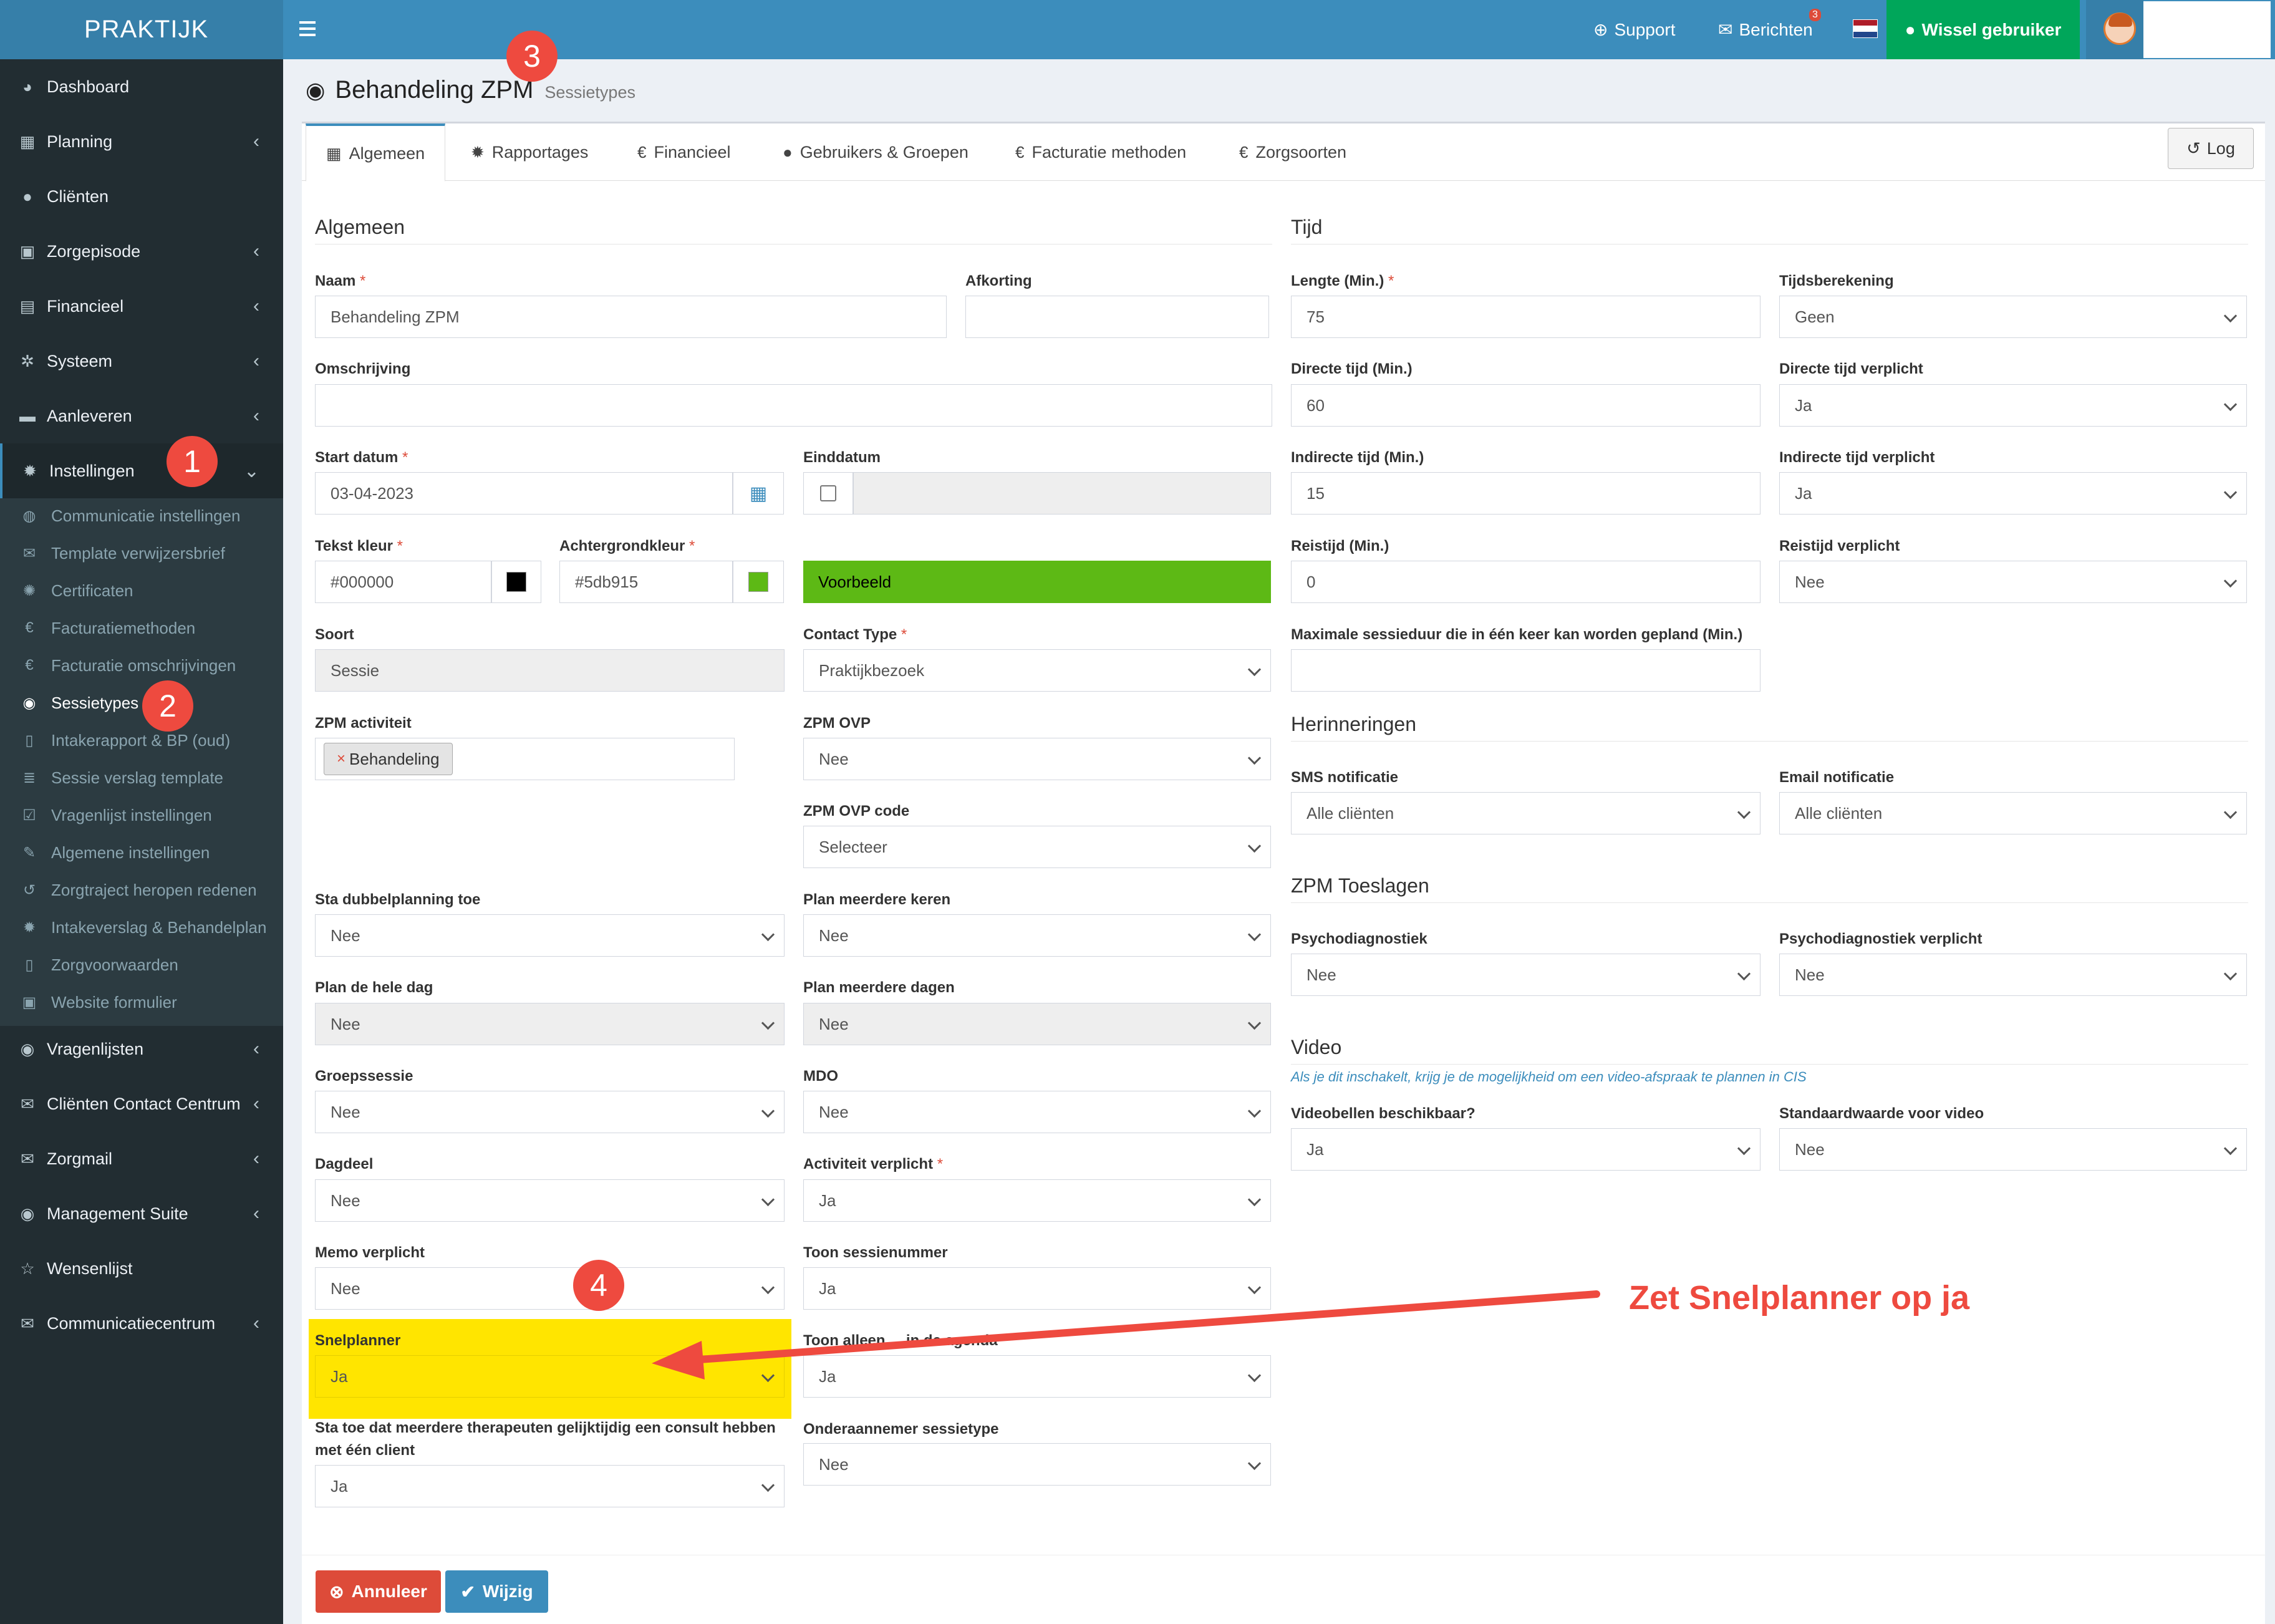 This screenshot has width=2275, height=1624. Describe the element at coordinates (2013, 405) in the screenshot. I see `directe-tijd-verplicht-select: Ja` at that location.